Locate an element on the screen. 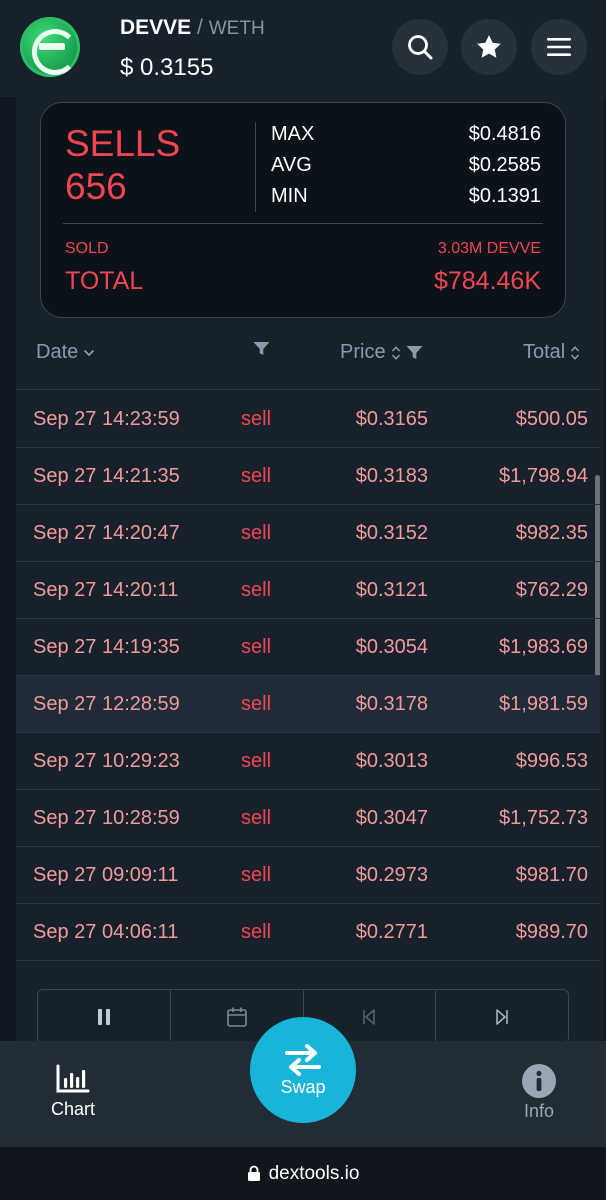 The height and width of the screenshot is (1200, 606). row-price: $0.3165 is located at coordinates (391, 419).